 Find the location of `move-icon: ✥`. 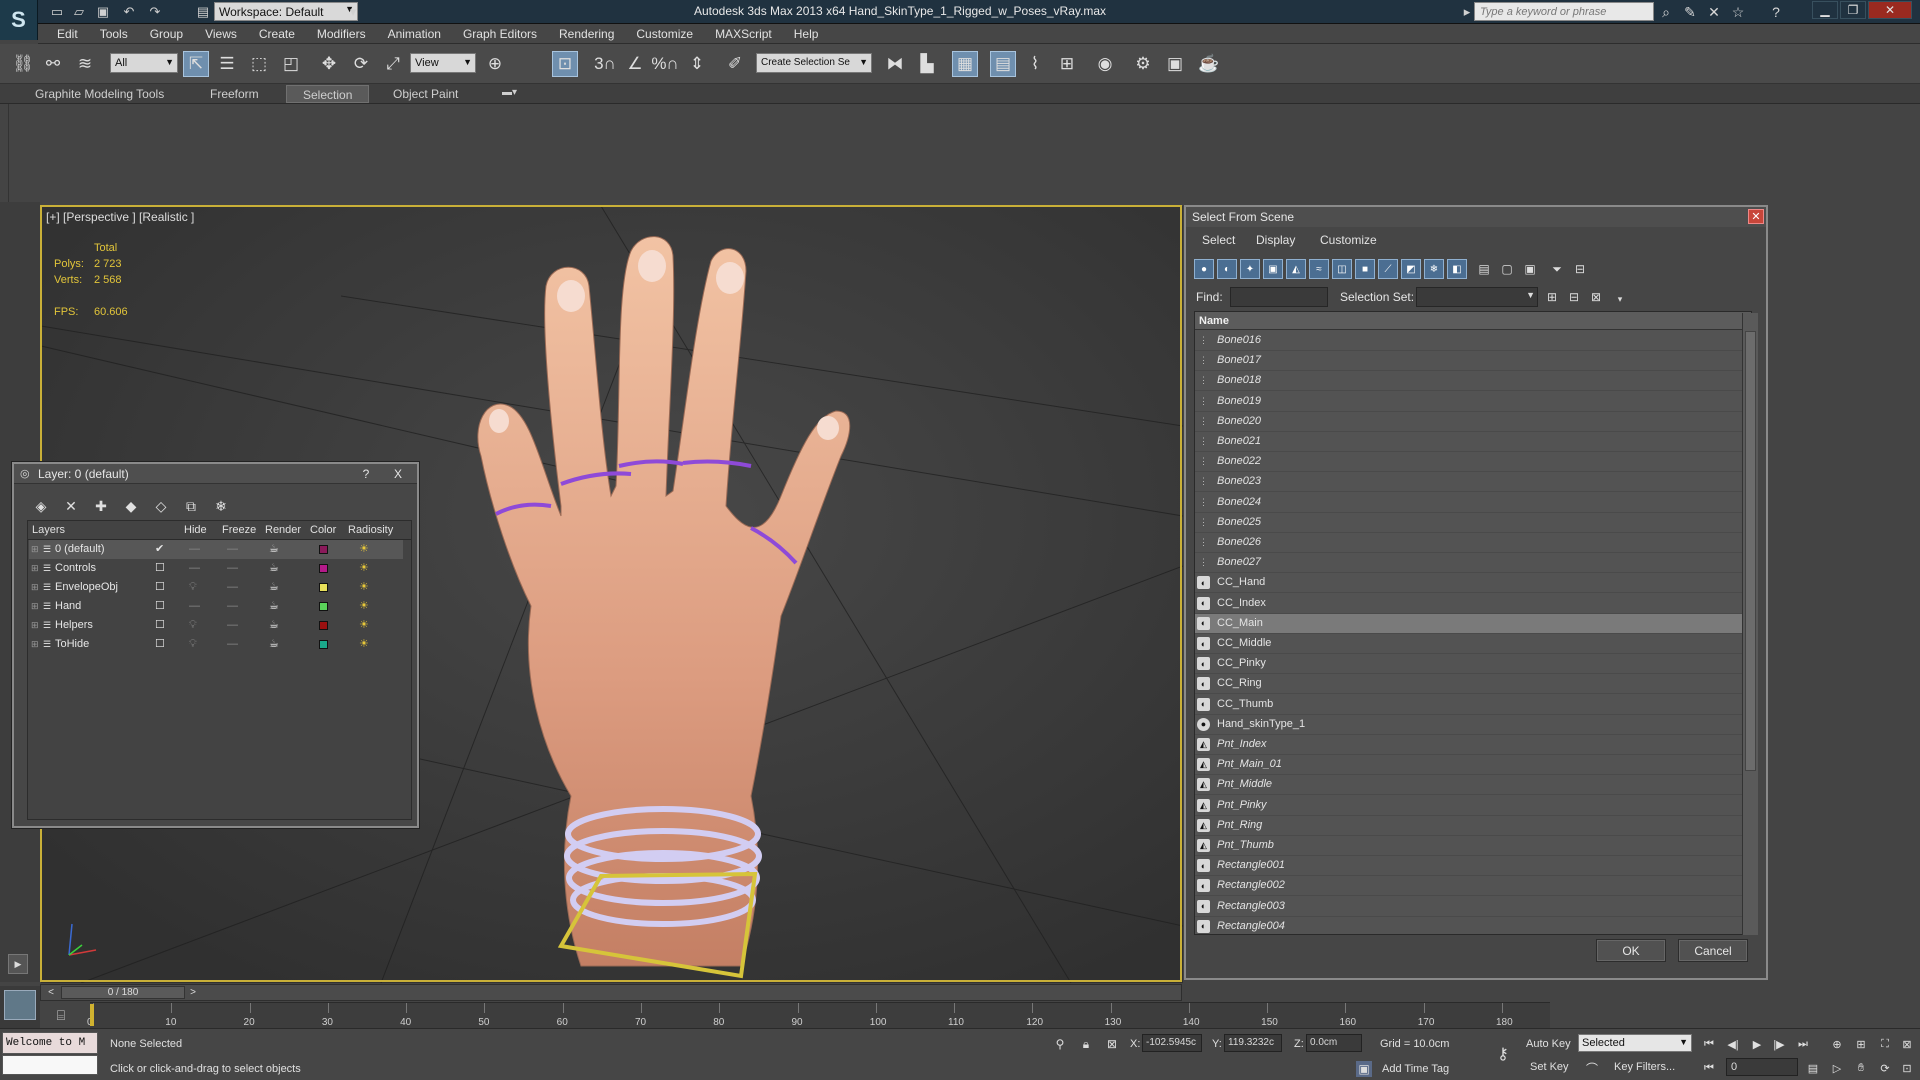

move-icon: ✥ is located at coordinates (329, 64).